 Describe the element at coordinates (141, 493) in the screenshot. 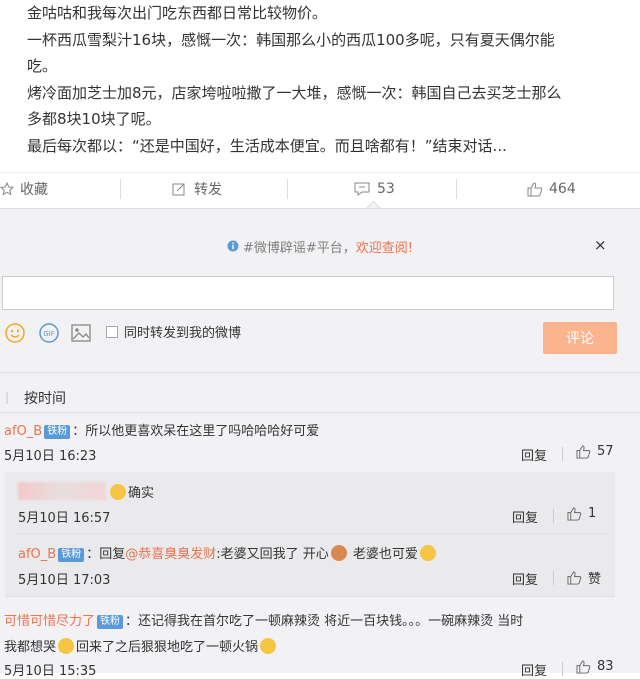

I see `reply-text: 确实` at that location.